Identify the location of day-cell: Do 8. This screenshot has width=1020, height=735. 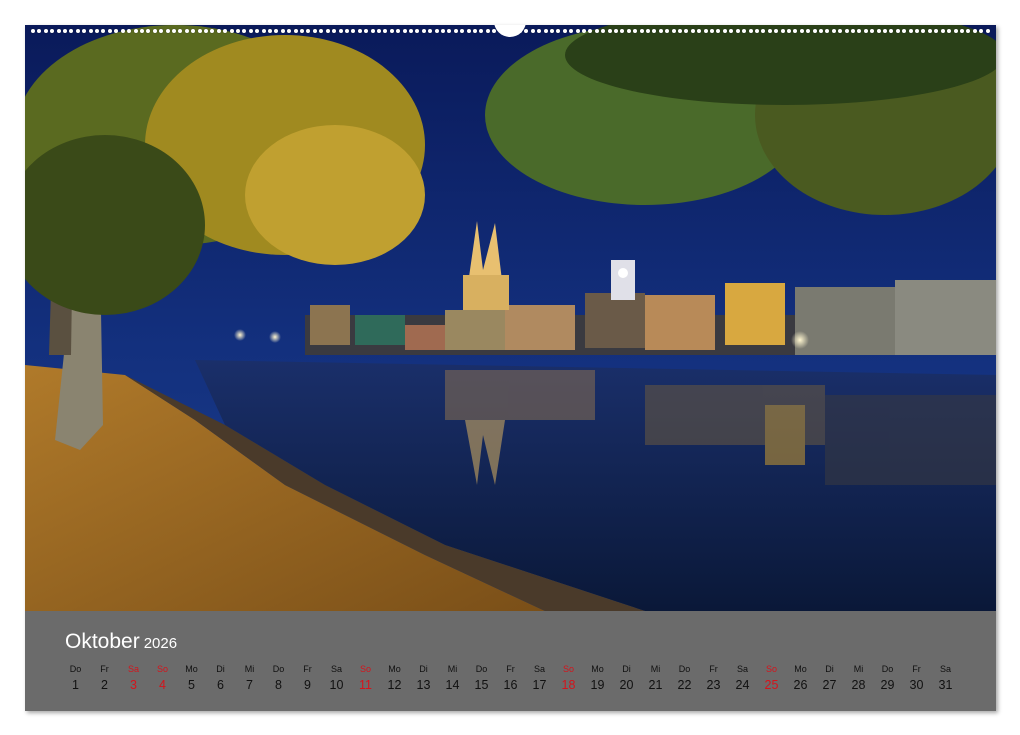
(278, 678).